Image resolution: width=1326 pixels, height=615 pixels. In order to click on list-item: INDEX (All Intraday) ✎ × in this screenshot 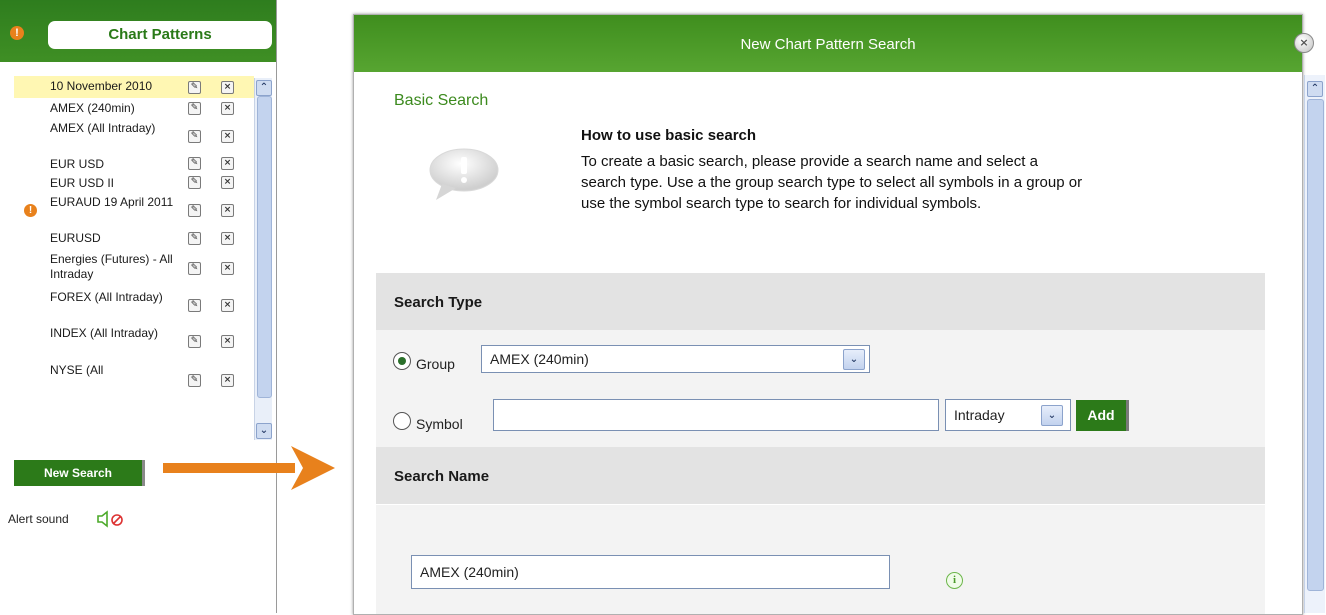, I will do `click(134, 341)`.